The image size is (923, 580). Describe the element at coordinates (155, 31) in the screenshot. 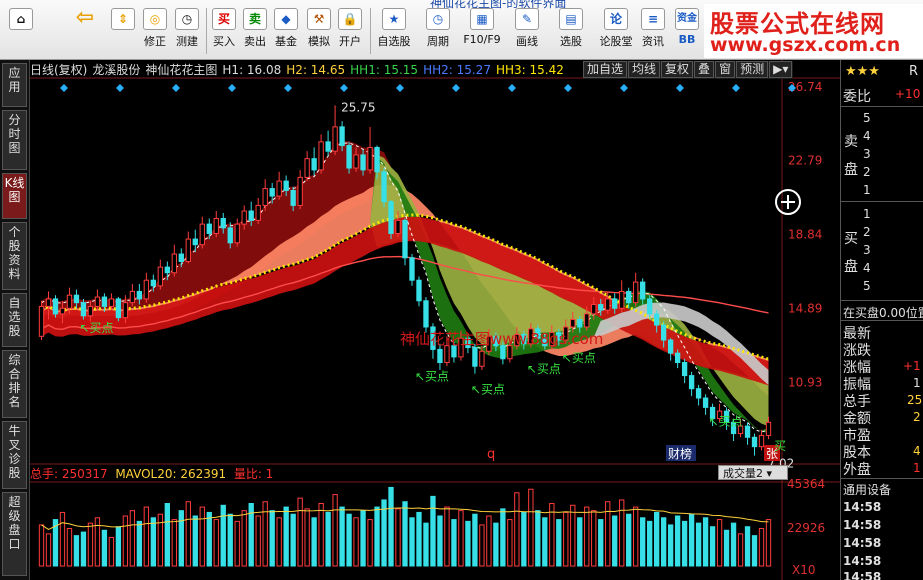

I see `revise-button: ◎ 修正` at that location.